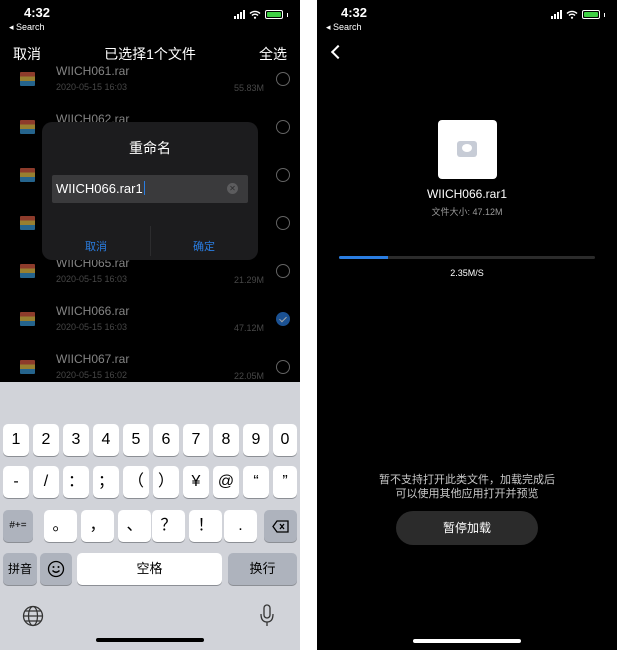  What do you see at coordinates (60, 526) in the screenshot?
I see `key-period-cn: 。` at bounding box center [60, 526].